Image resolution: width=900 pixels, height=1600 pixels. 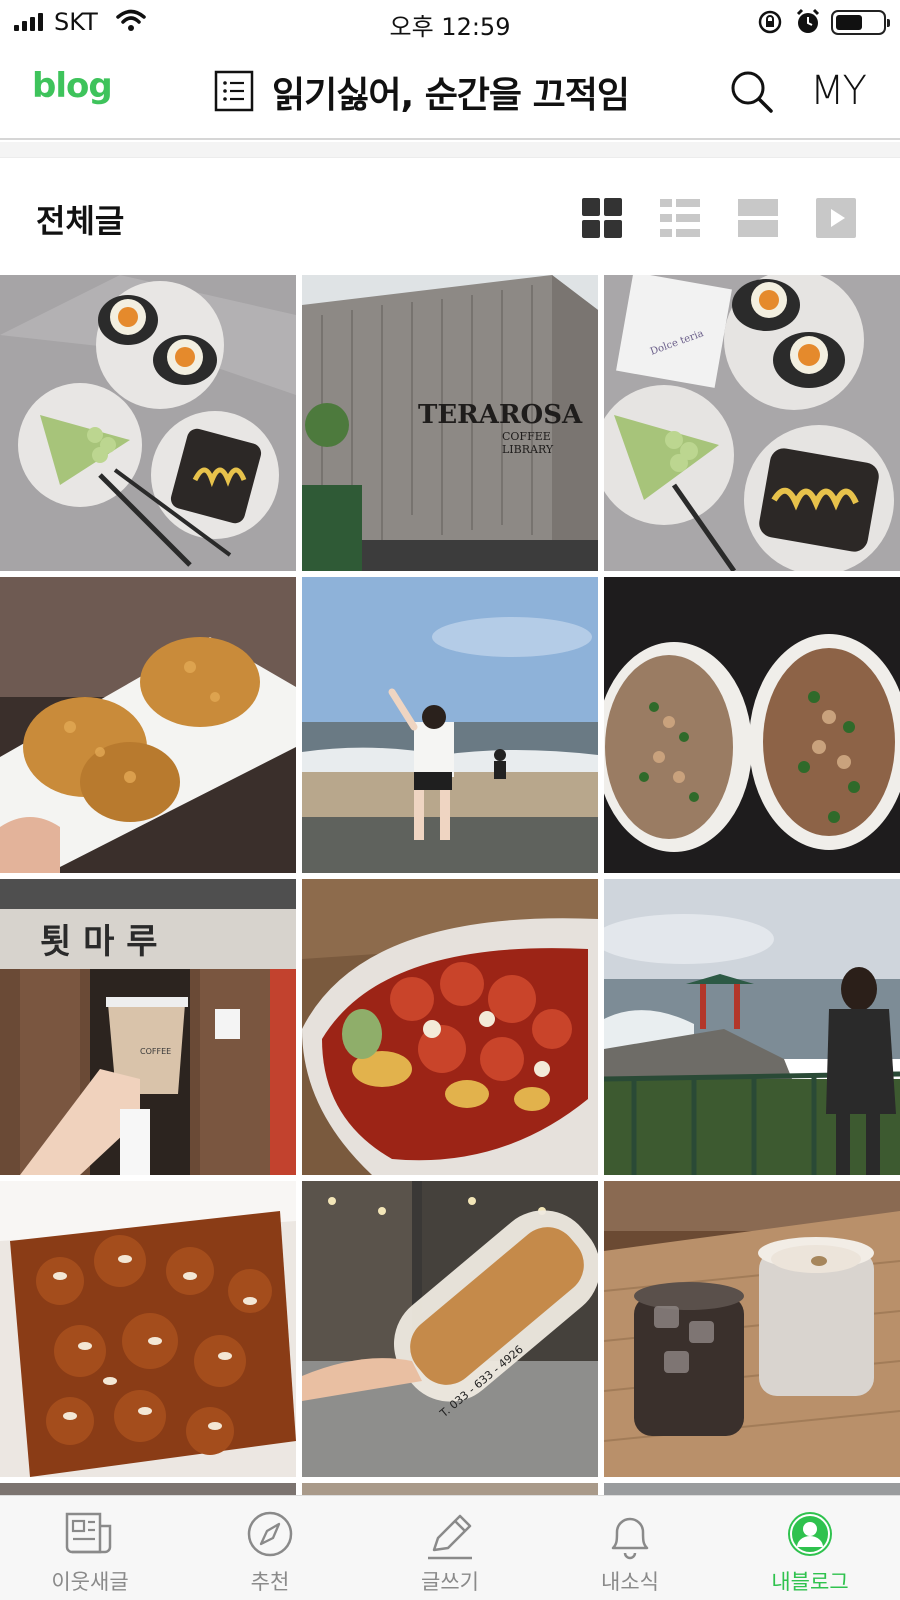 What do you see at coordinates (90, 1582) in the screenshot?
I see `tab-label-neighbor-posts: 이웃새글` at bounding box center [90, 1582].